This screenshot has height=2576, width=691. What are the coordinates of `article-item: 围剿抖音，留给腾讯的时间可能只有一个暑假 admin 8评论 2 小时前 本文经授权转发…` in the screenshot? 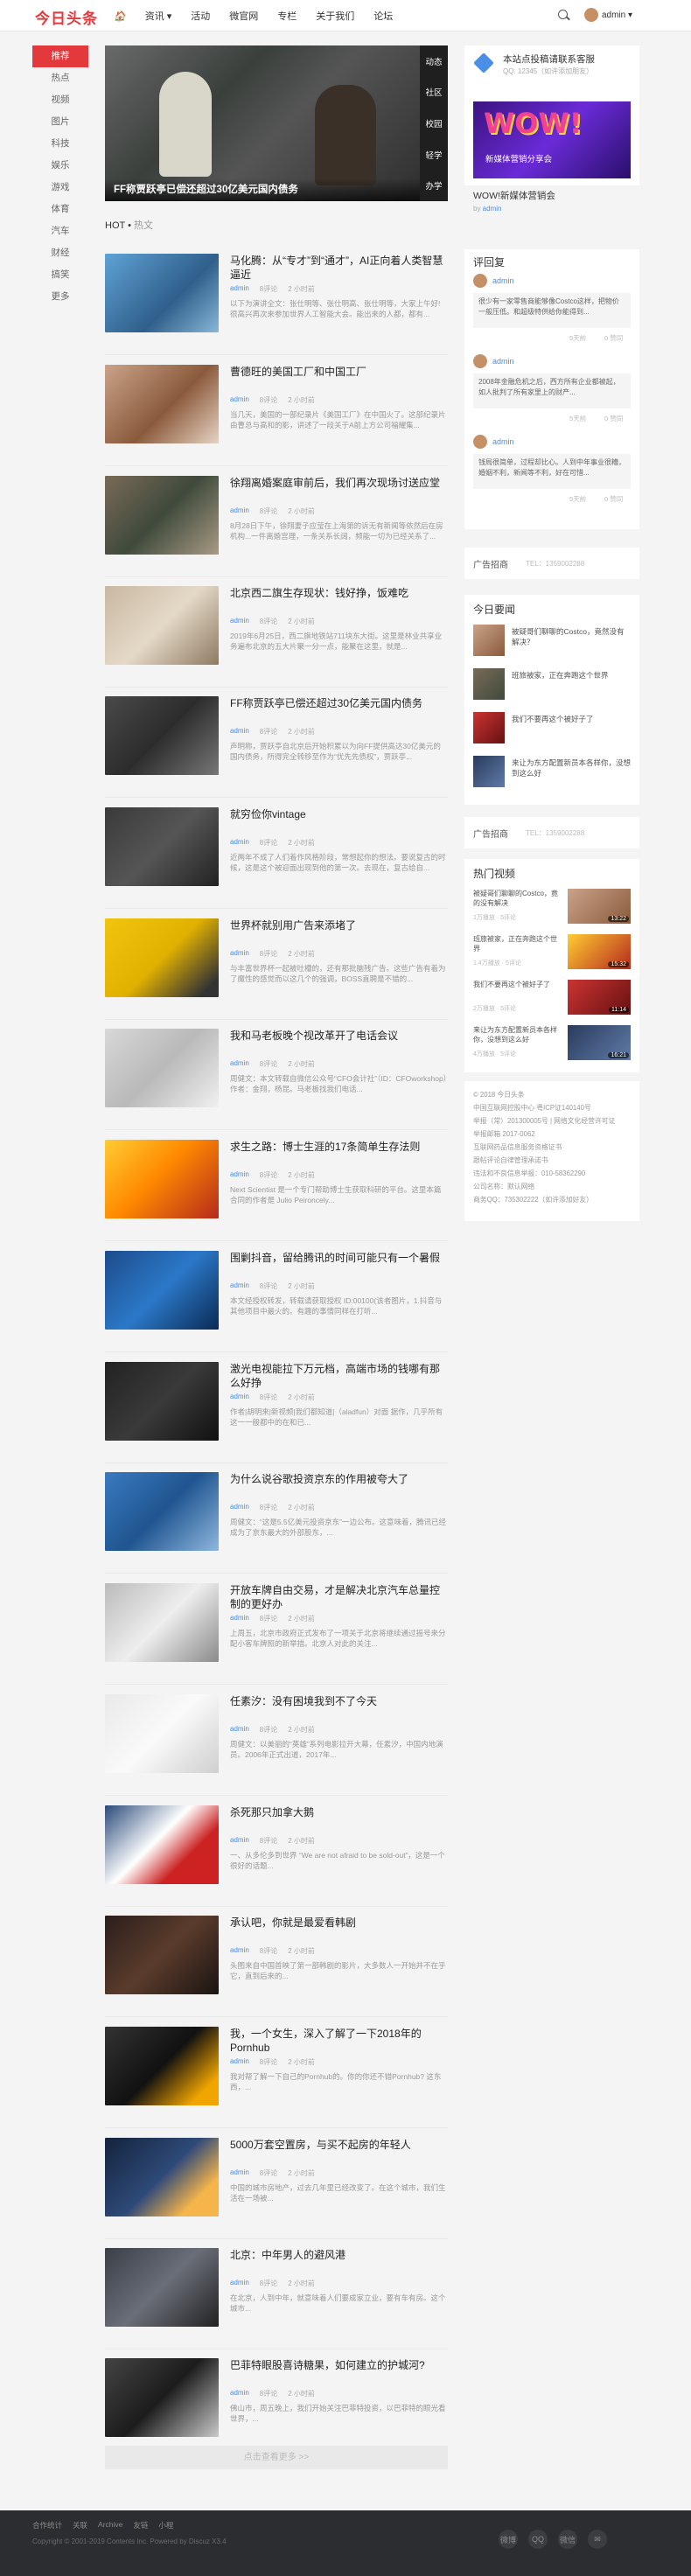 It's located at (276, 1301).